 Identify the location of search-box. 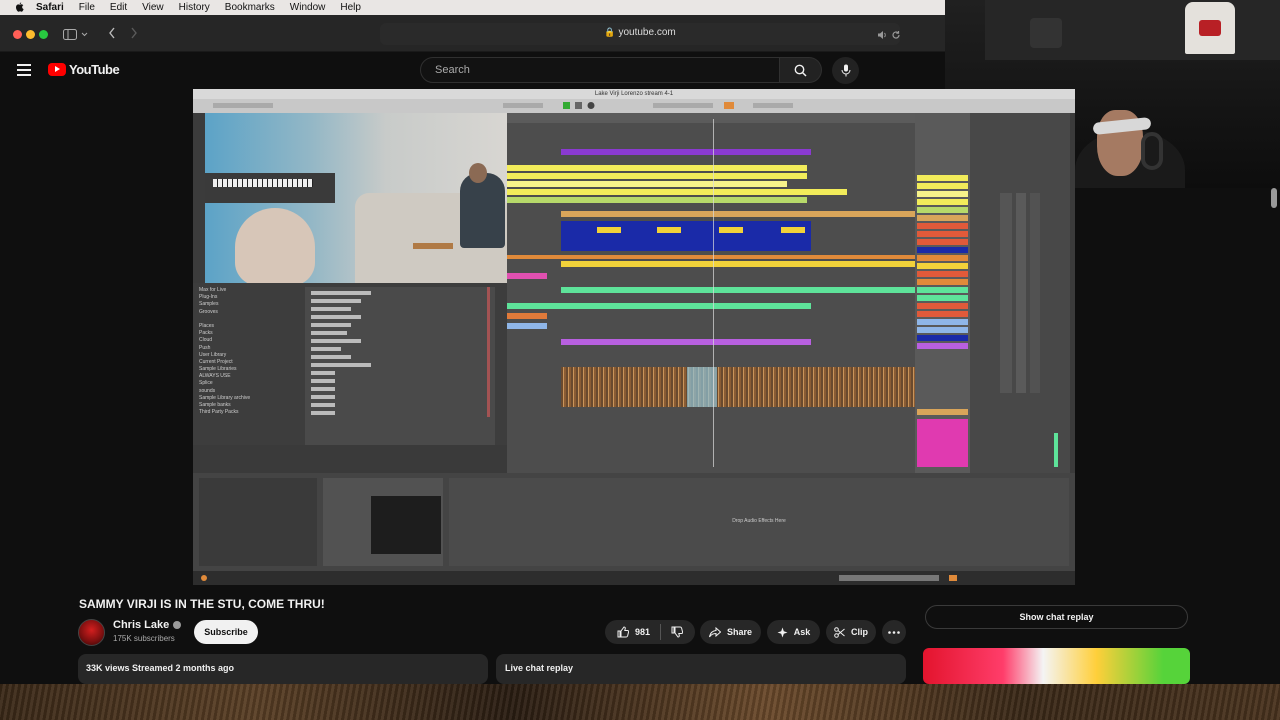
(600, 70).